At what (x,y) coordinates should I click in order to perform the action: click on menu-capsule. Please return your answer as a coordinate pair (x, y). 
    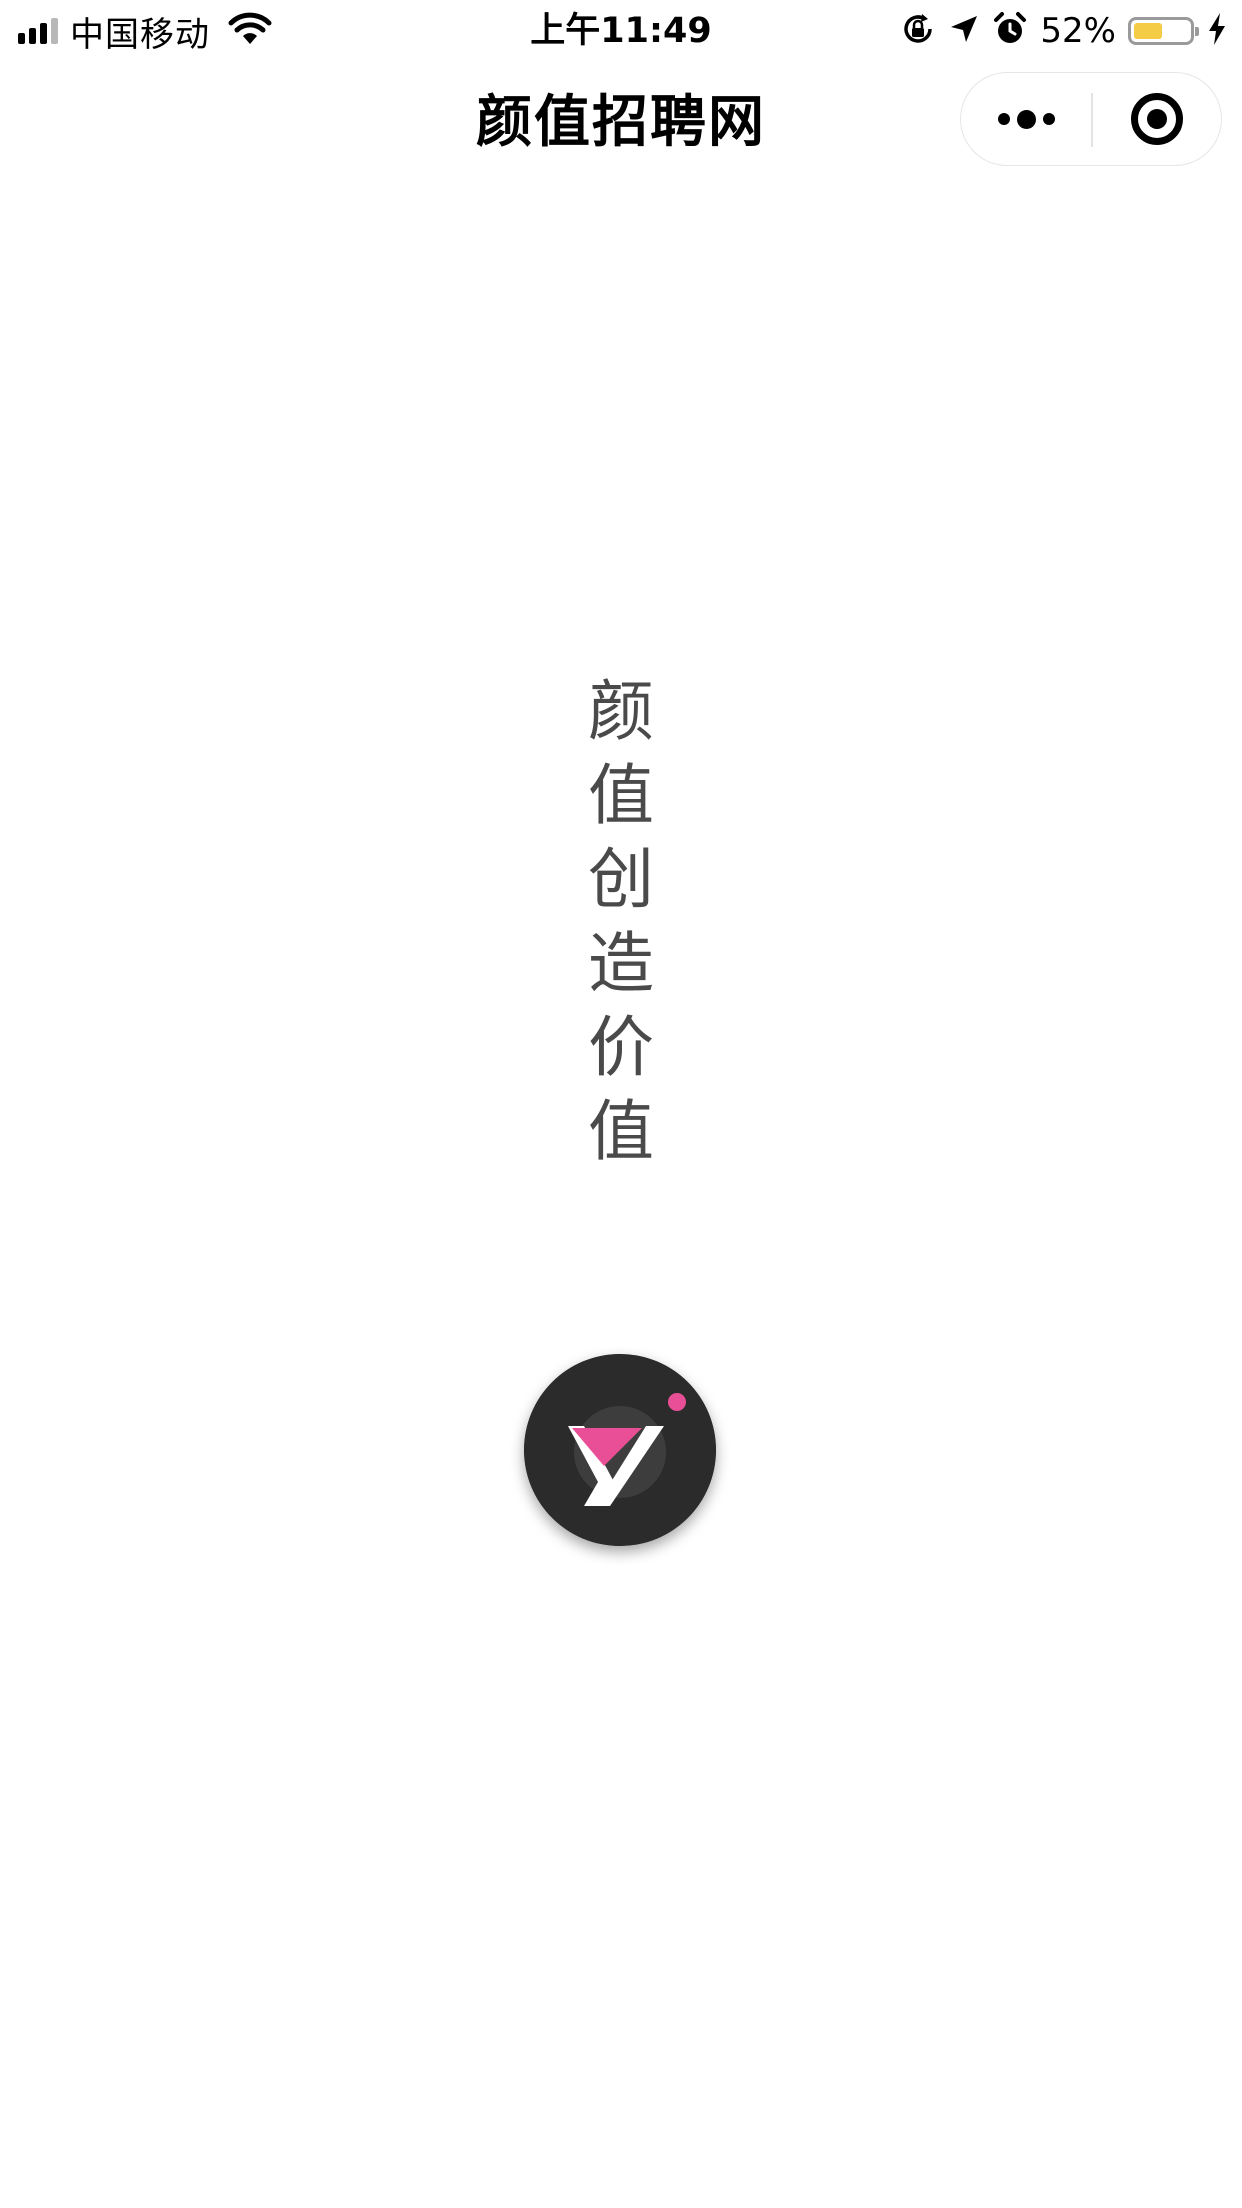
    Looking at the image, I should click on (1091, 119).